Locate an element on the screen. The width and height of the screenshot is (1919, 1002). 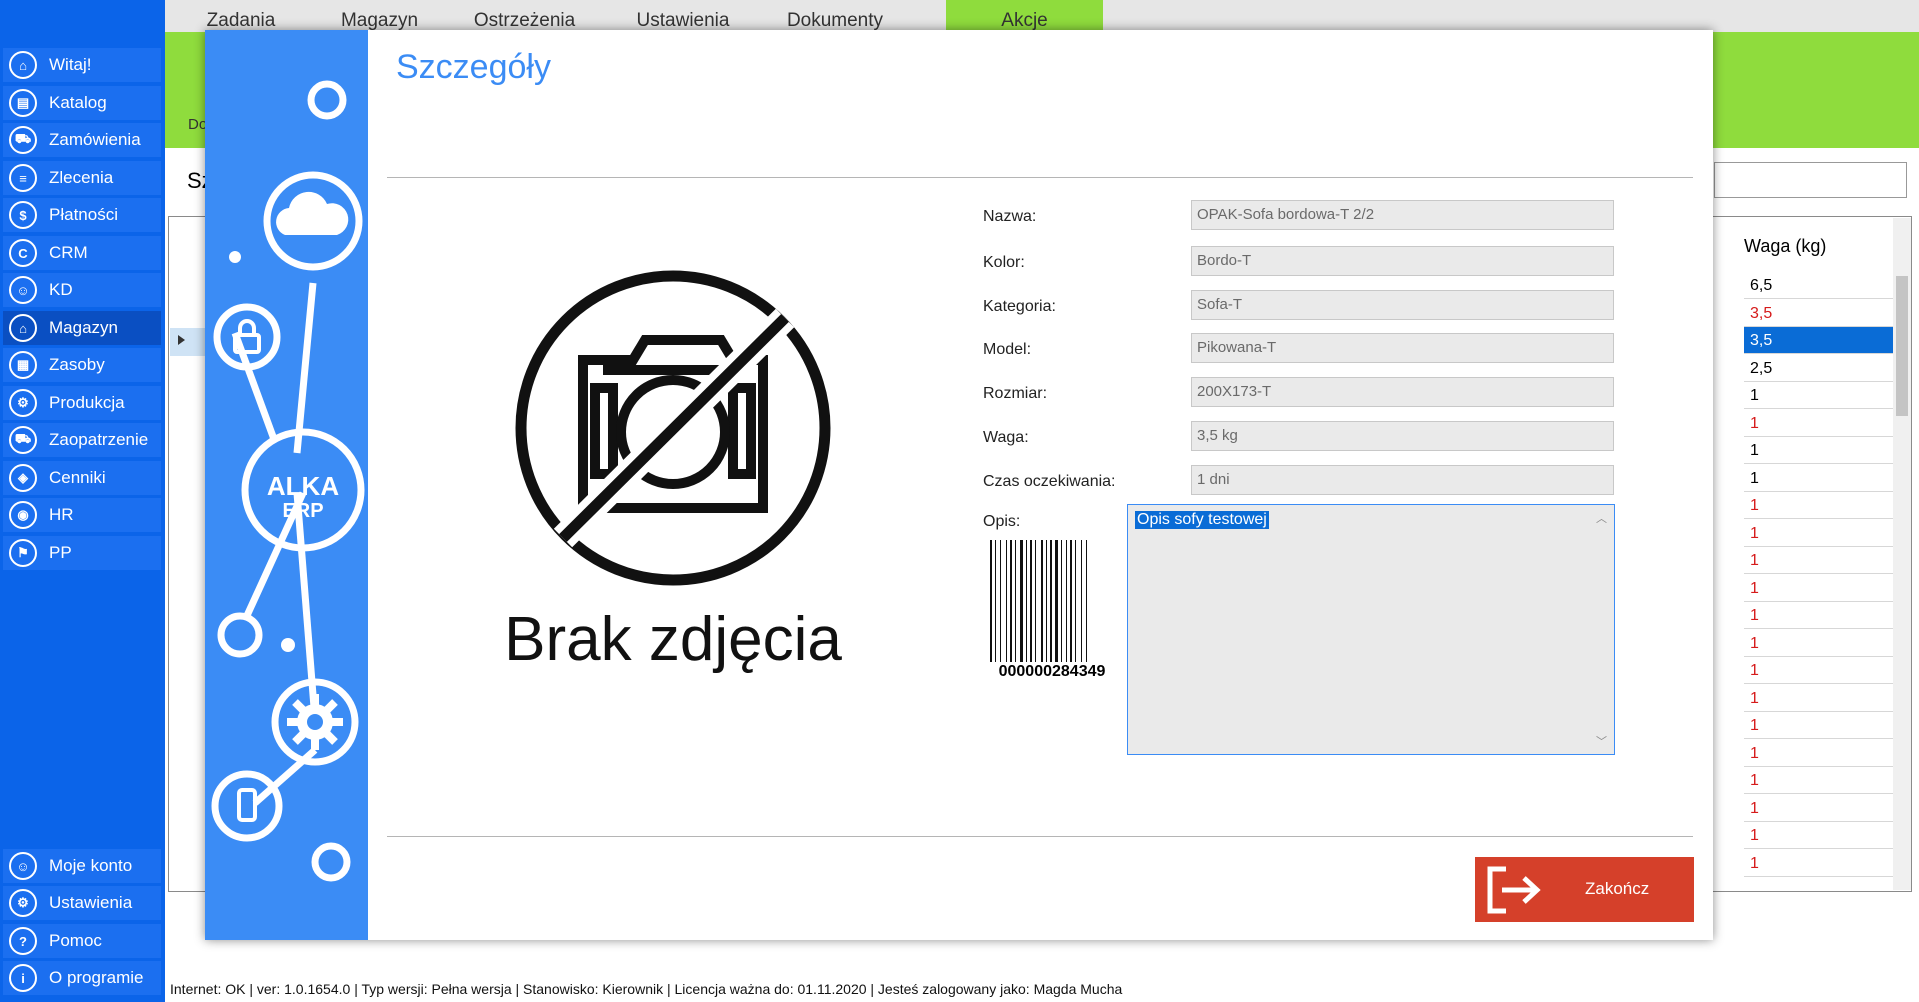
sidebar-item-label: Magazyn is located at coordinates (83, 327).